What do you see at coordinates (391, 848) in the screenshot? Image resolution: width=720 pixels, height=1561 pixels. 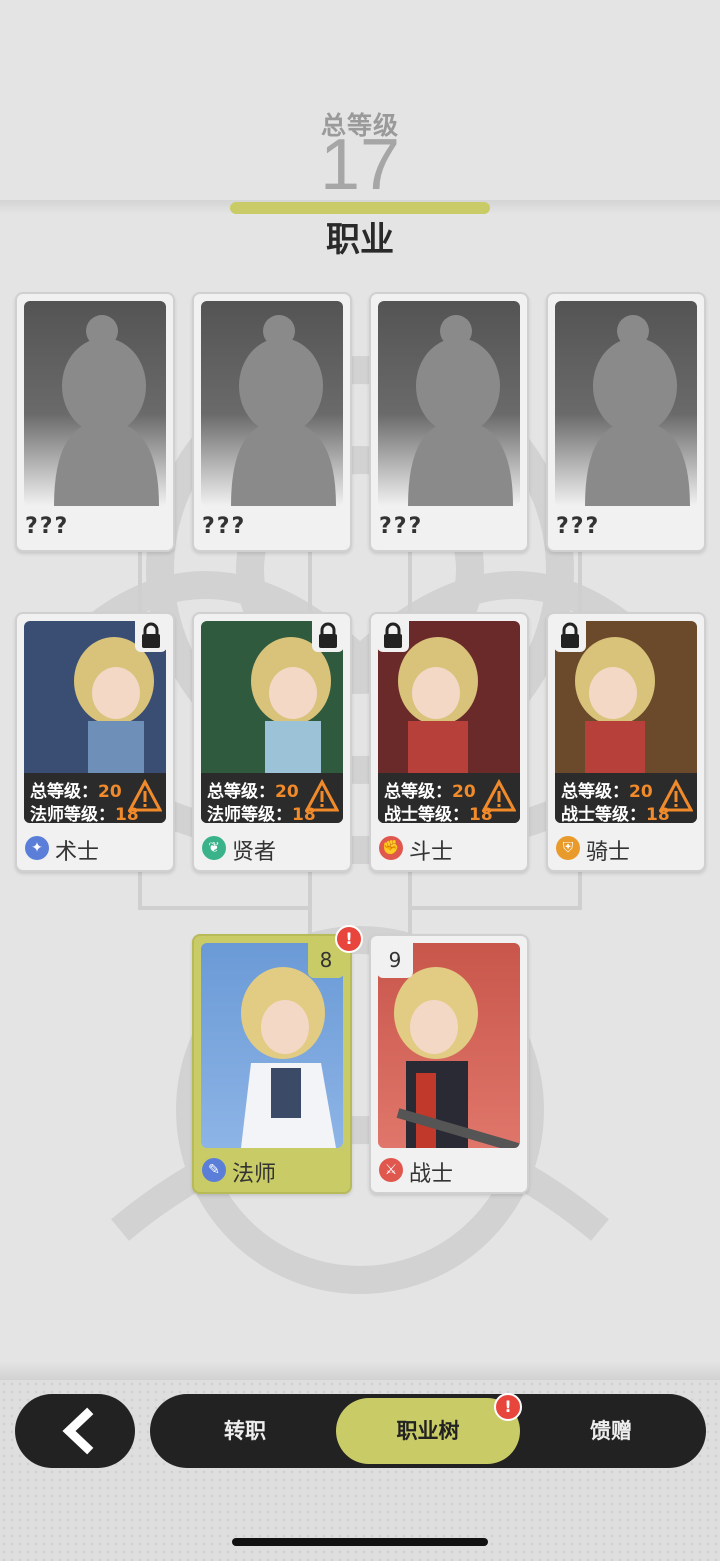 I see `fist-icon: ✊` at bounding box center [391, 848].